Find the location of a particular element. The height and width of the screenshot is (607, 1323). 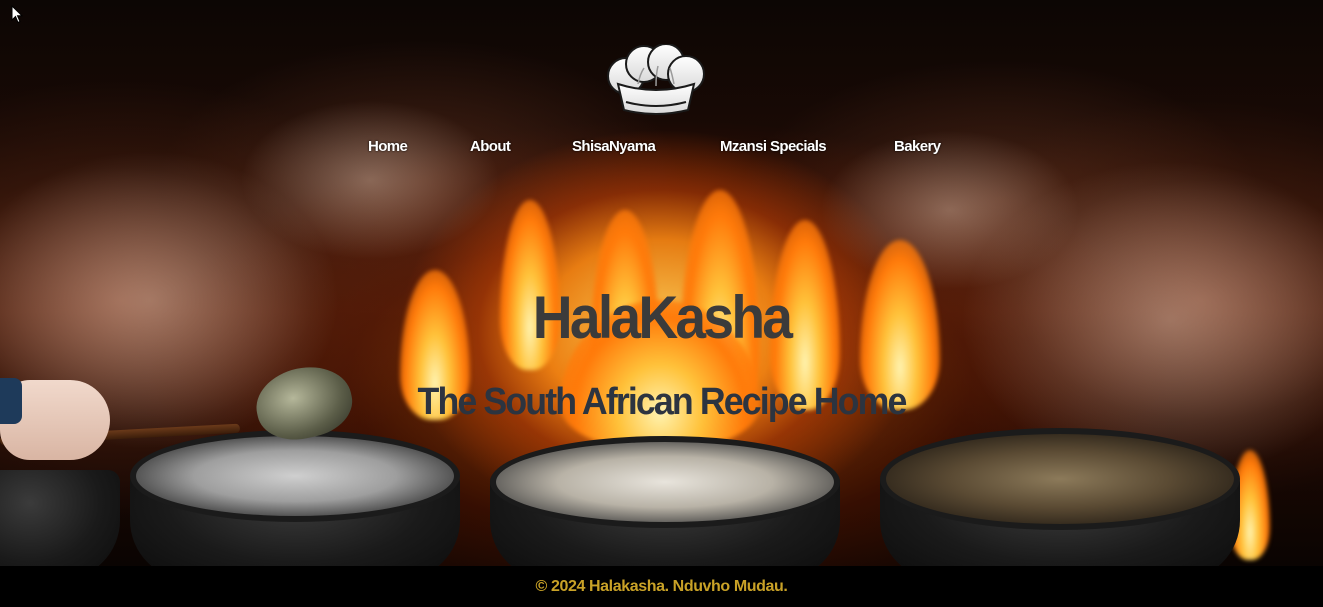

hero-title: HalaKasha is located at coordinates (662, 317).